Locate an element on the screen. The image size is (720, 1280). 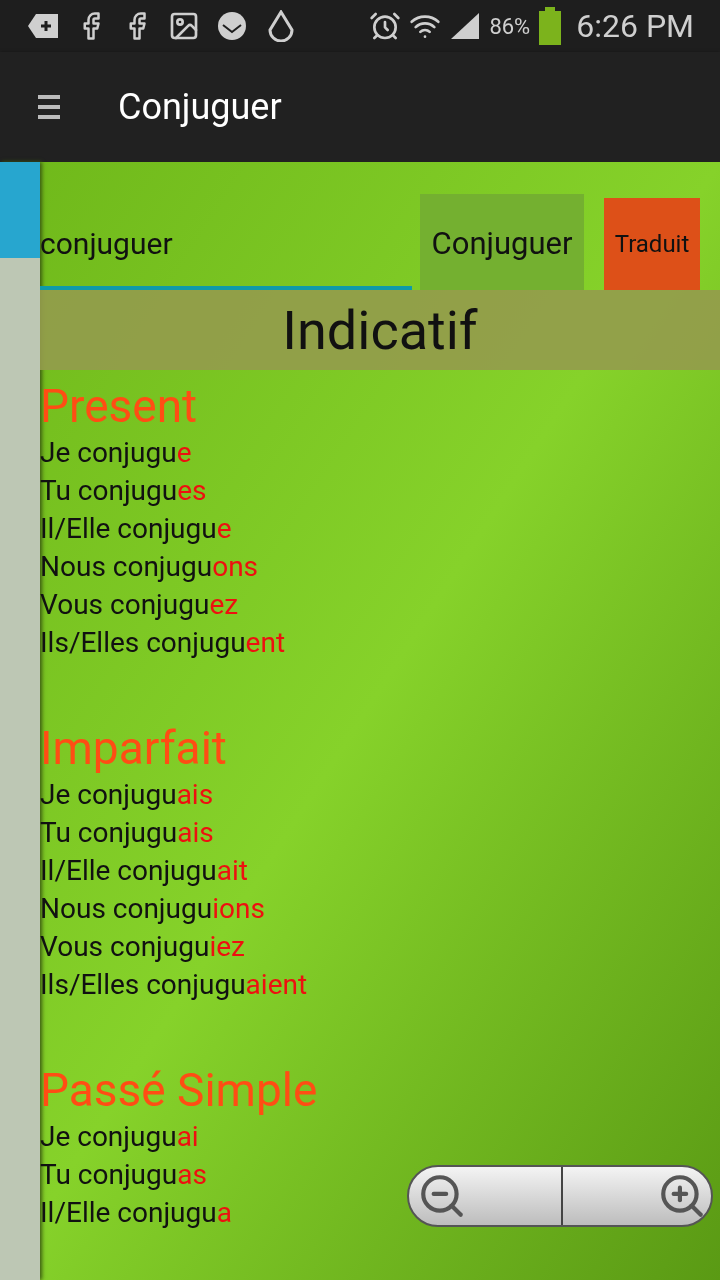
alarm-icon is located at coordinates (385, 26).